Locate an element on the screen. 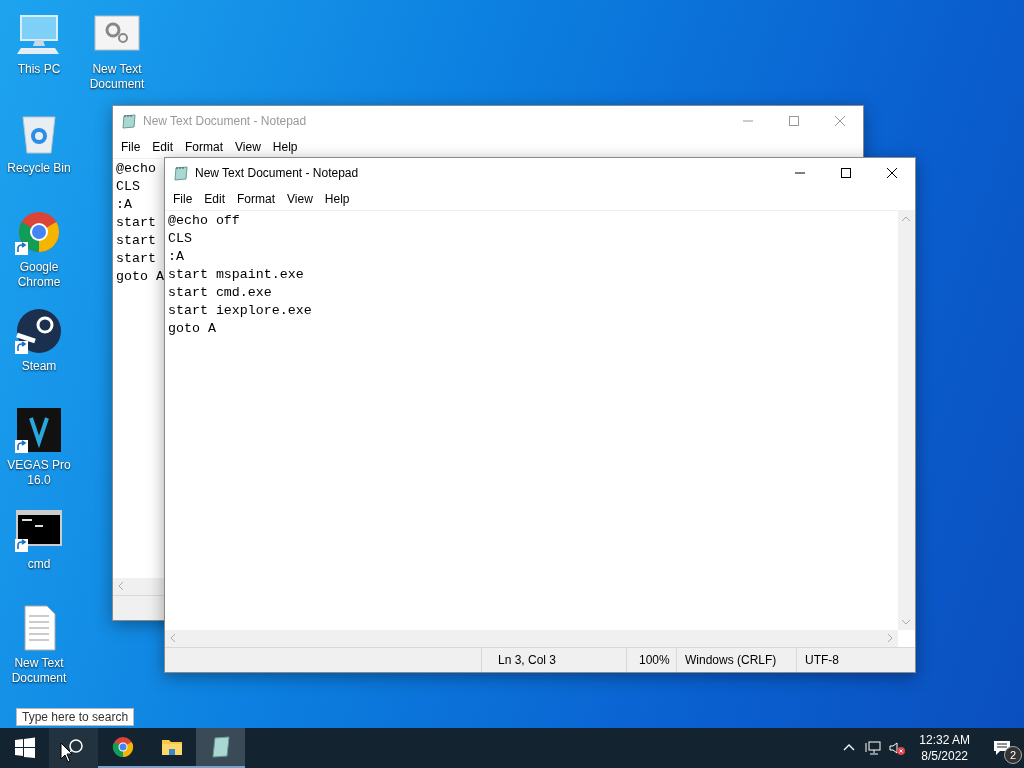  mouse-cursor-icon is located at coordinates (67, 753).